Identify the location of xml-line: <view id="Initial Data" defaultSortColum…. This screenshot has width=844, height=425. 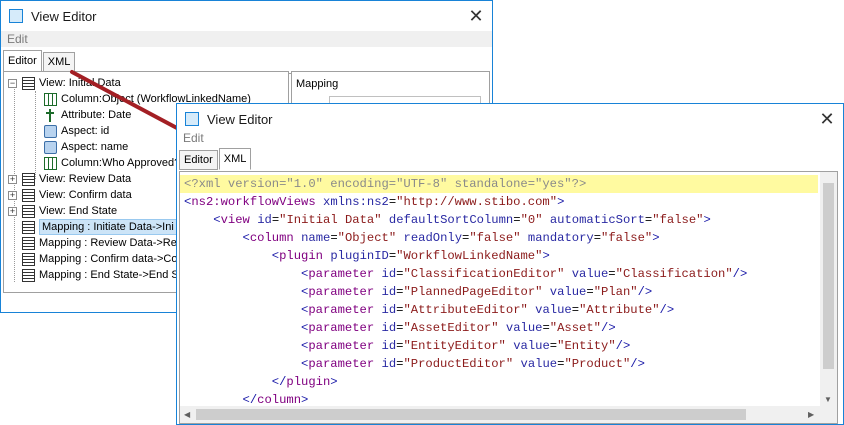
(445, 220).